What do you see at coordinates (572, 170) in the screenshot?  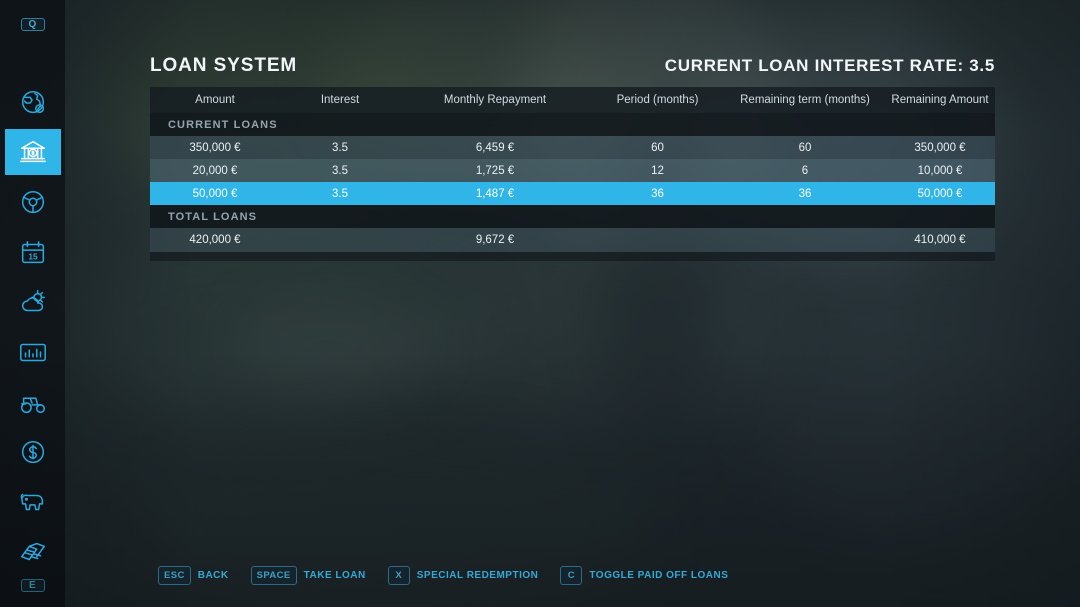 I see `table-row: 20,000 € 3.5 1,725 € 12 6 10,000 €` at bounding box center [572, 170].